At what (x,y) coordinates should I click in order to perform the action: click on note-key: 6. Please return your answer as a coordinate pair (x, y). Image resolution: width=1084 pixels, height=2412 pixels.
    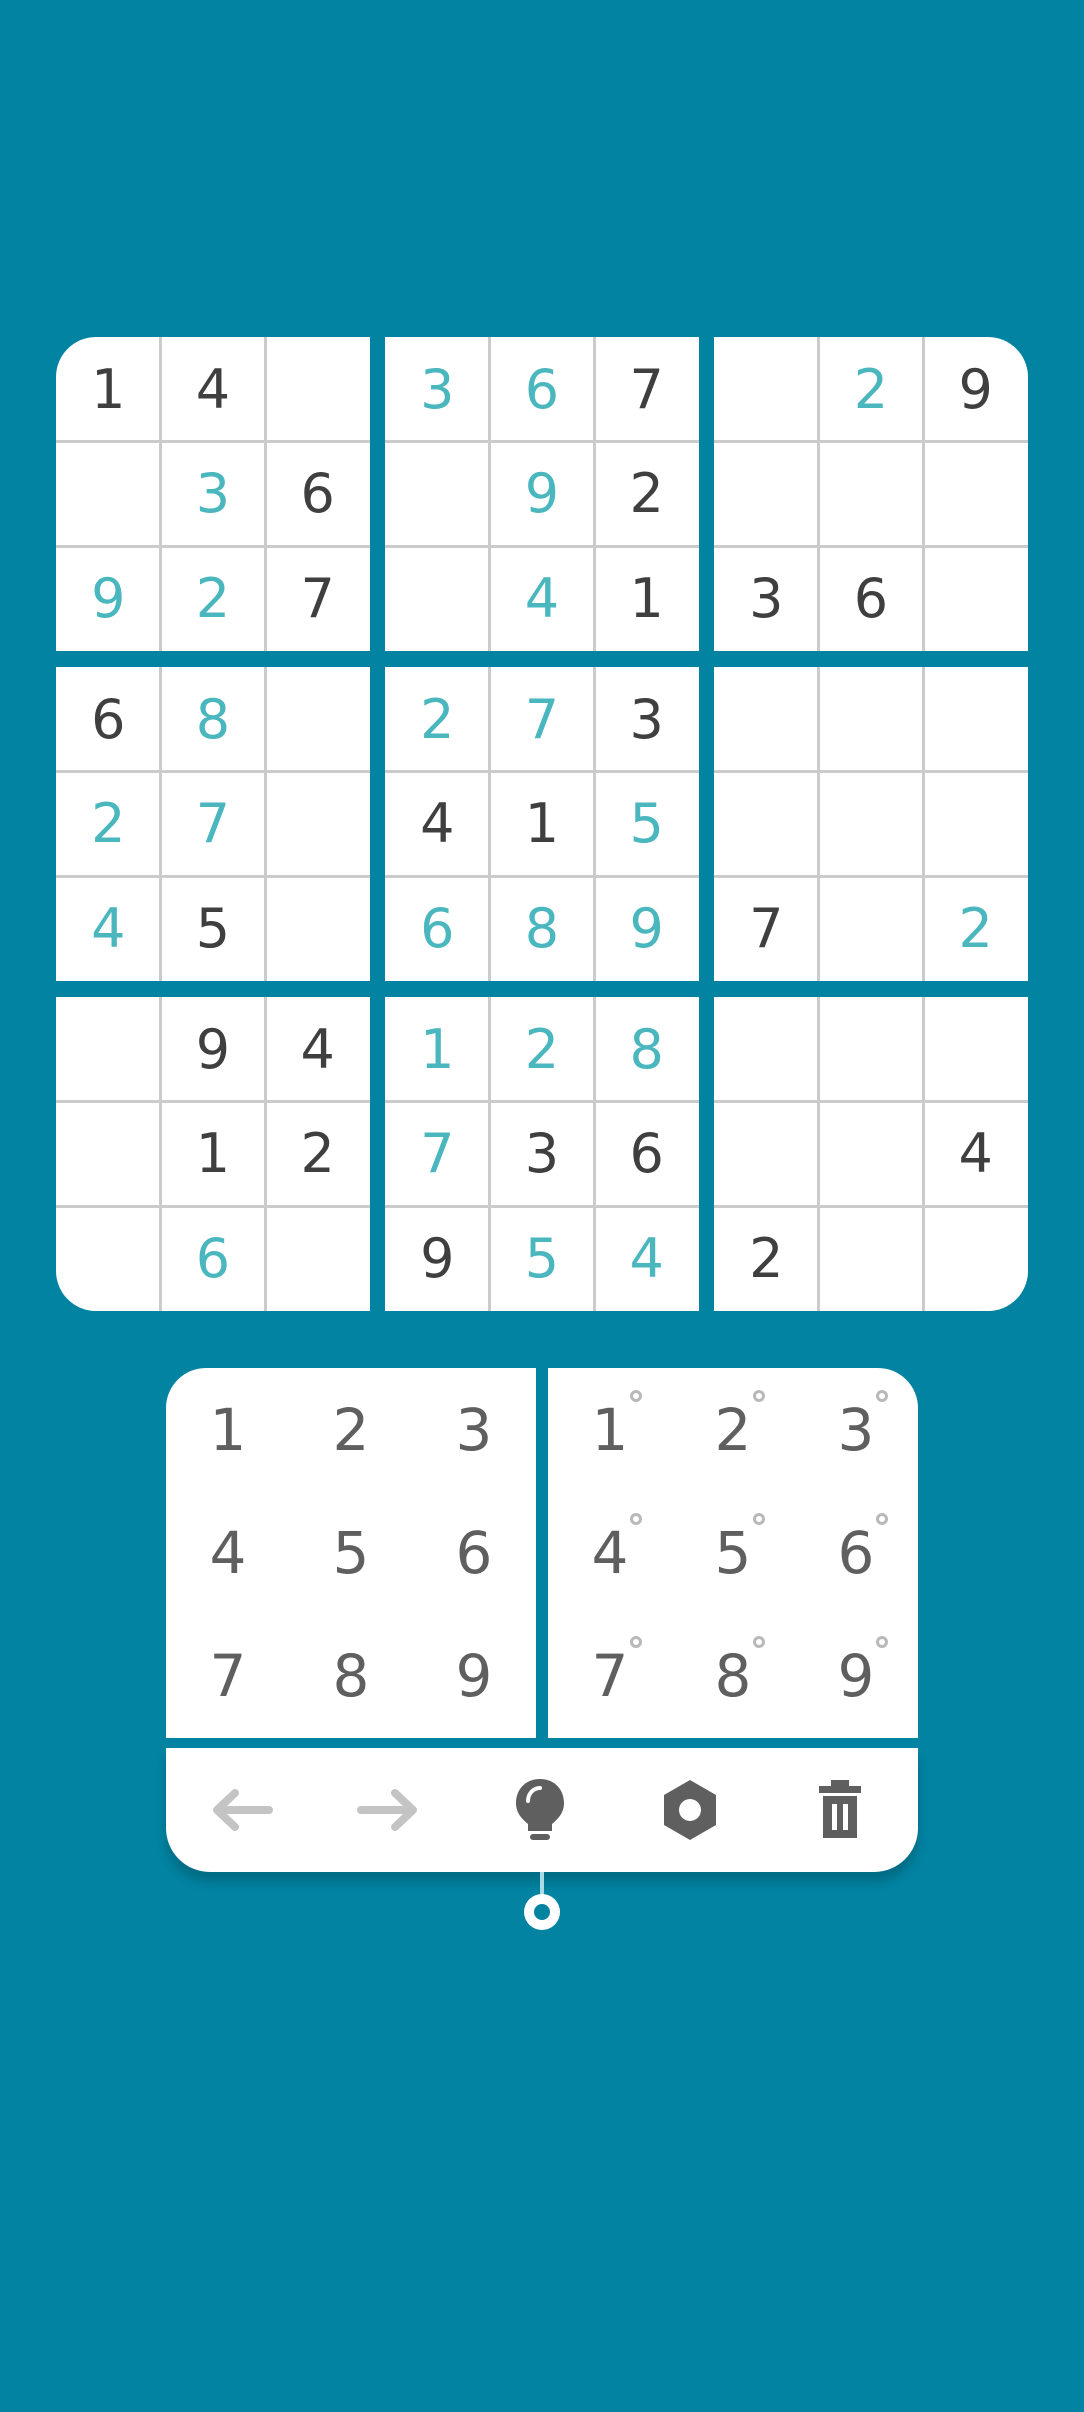
    Looking at the image, I should click on (856, 1553).